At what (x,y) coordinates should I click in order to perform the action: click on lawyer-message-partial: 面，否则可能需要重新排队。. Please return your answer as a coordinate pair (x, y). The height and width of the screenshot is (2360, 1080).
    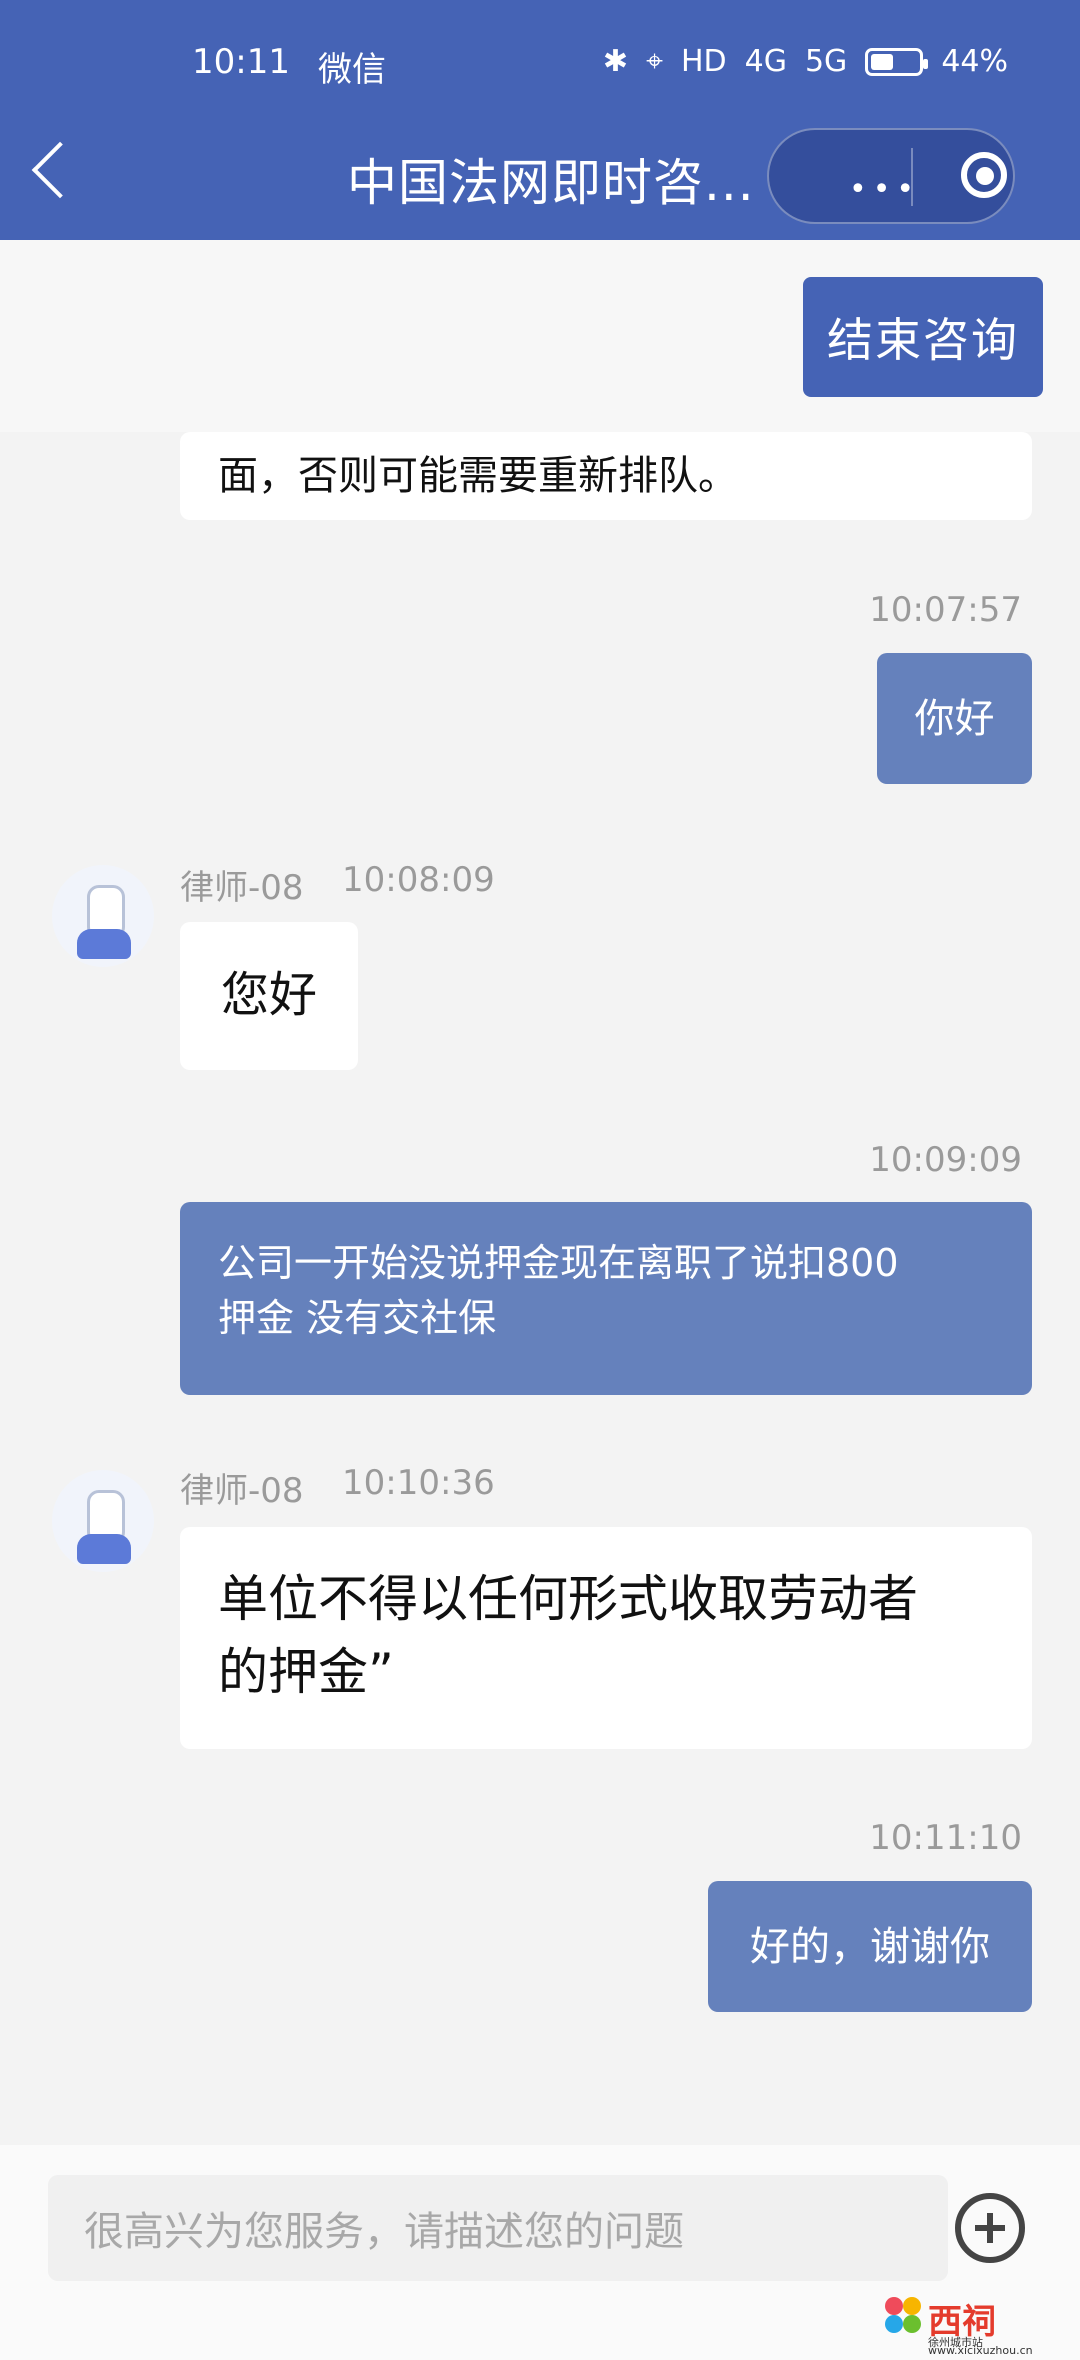
    Looking at the image, I should click on (606, 476).